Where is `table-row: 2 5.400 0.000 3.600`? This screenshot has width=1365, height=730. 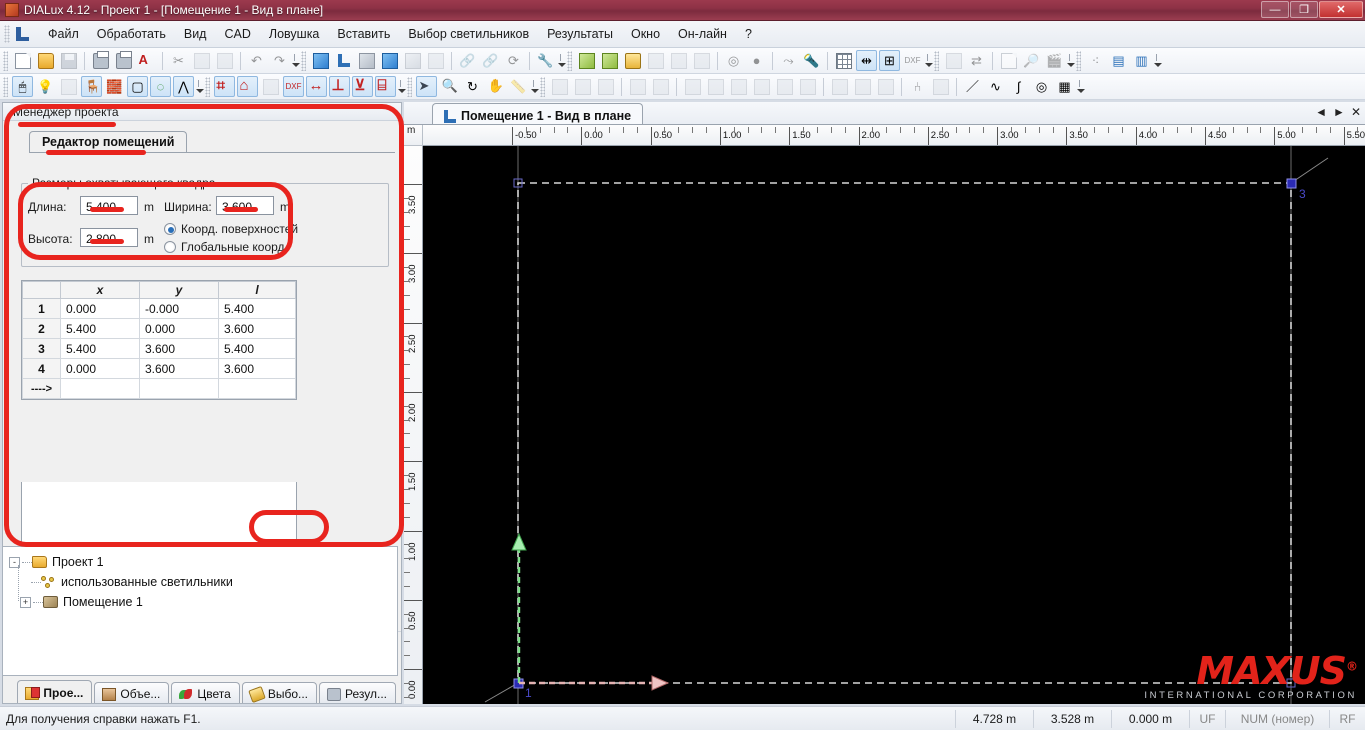 table-row: 2 5.400 0.000 3.600 is located at coordinates (159, 328).